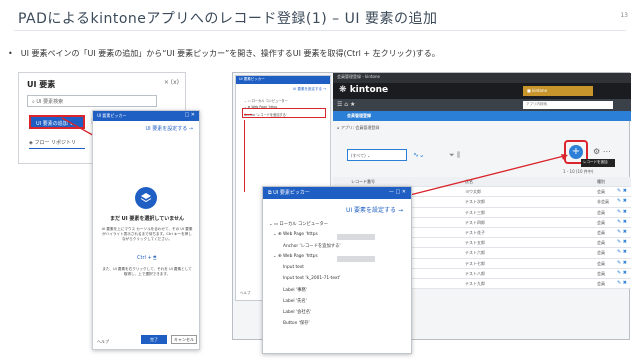 The image size is (640, 360). Describe the element at coordinates (166, 129) in the screenshot. I see `set-ui-element-label: UI 要素を設定する` at that location.